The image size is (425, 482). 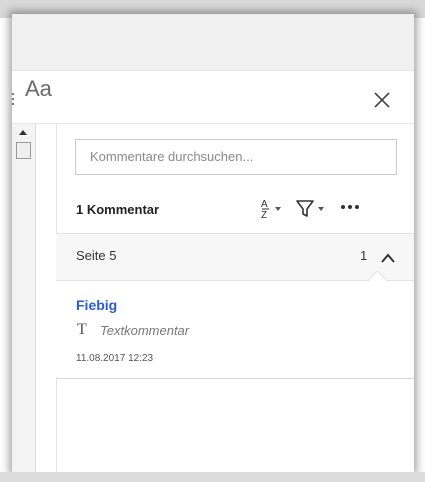 I want to click on sort-button: A Z, so click(x=273, y=208).